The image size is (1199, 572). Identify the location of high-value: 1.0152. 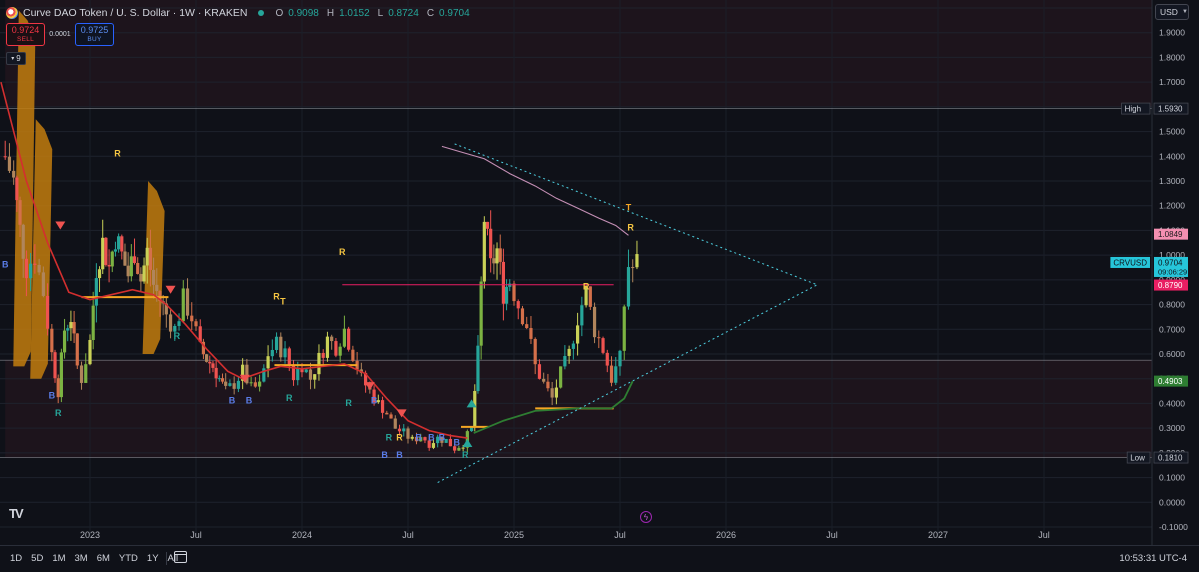
(354, 13).